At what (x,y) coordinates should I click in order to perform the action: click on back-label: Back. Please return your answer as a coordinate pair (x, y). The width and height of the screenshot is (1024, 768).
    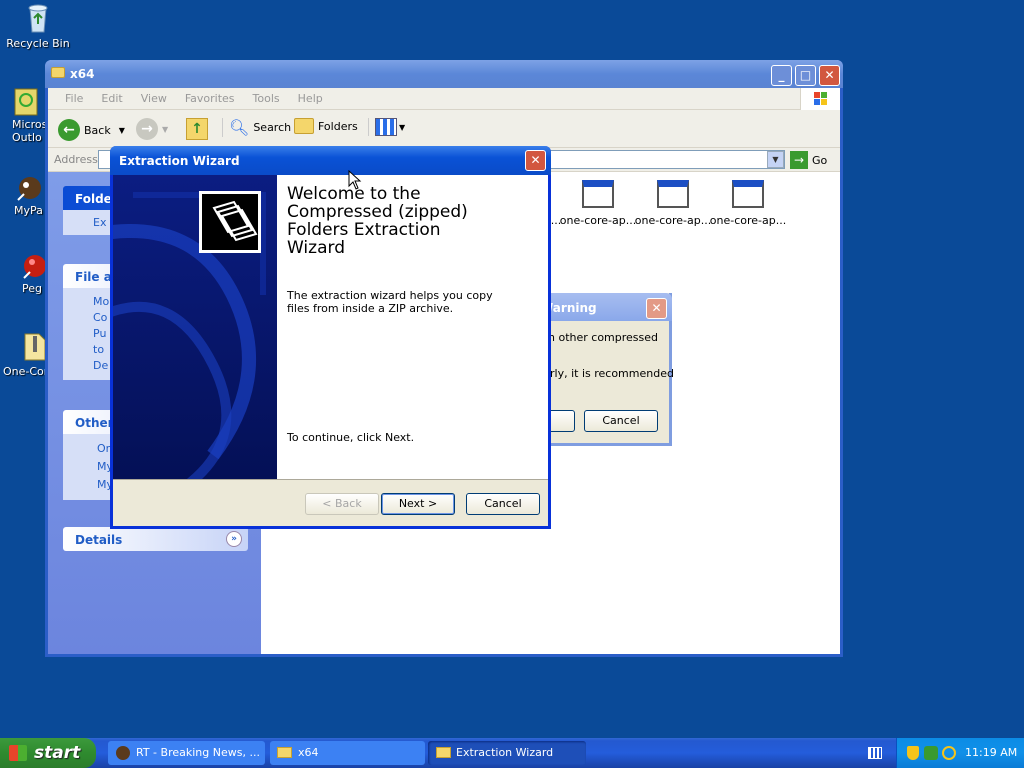
    Looking at the image, I should click on (97, 130).